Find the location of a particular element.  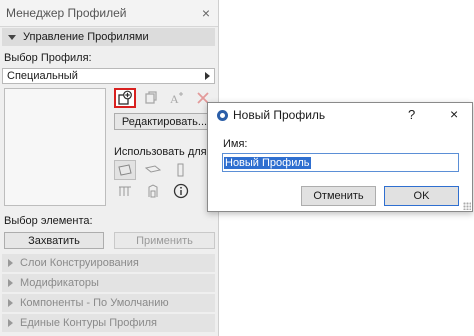

duplicate-profile-icon is located at coordinates (151, 97).